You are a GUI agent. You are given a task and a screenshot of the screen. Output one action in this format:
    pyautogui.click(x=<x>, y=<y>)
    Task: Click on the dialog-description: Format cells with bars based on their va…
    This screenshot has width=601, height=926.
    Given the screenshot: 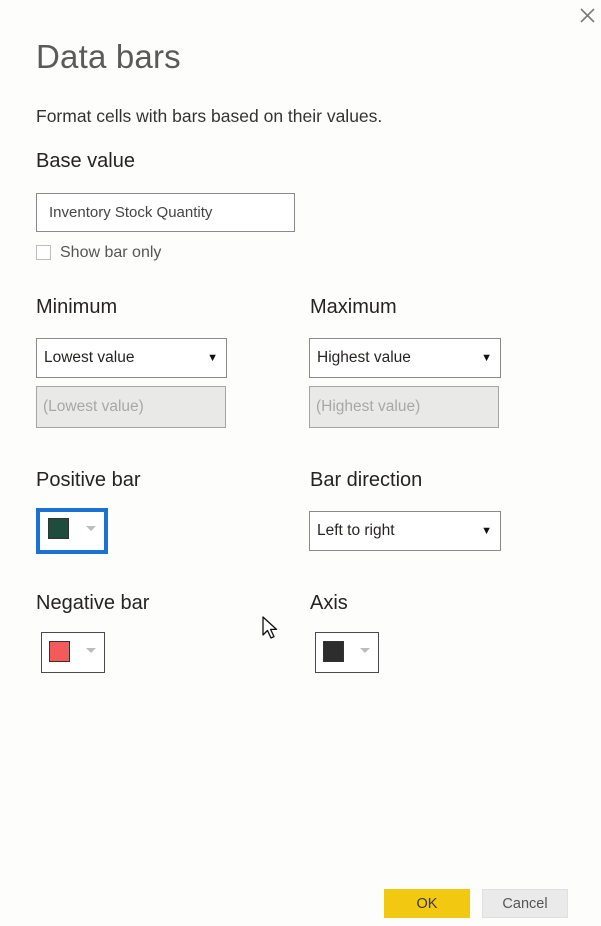 What is the action you would take?
    pyautogui.click(x=209, y=116)
    